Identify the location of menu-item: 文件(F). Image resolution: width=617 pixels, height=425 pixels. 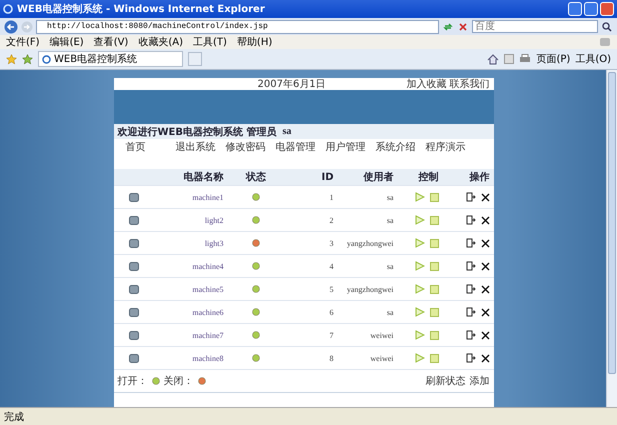
(23, 42).